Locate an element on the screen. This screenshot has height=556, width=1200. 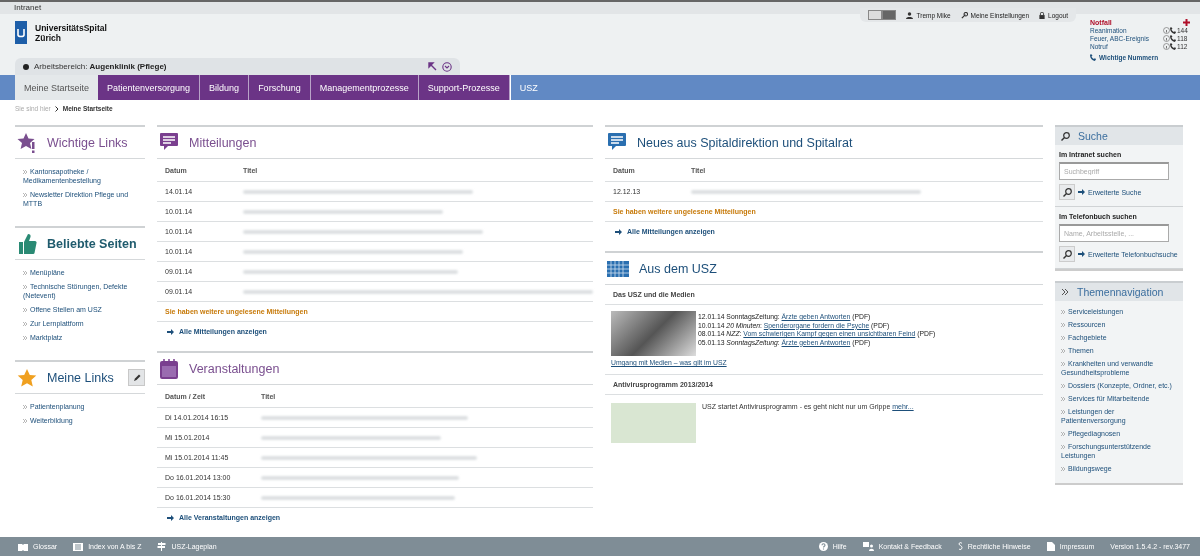
pencil-icon is located at coordinates (136, 377).